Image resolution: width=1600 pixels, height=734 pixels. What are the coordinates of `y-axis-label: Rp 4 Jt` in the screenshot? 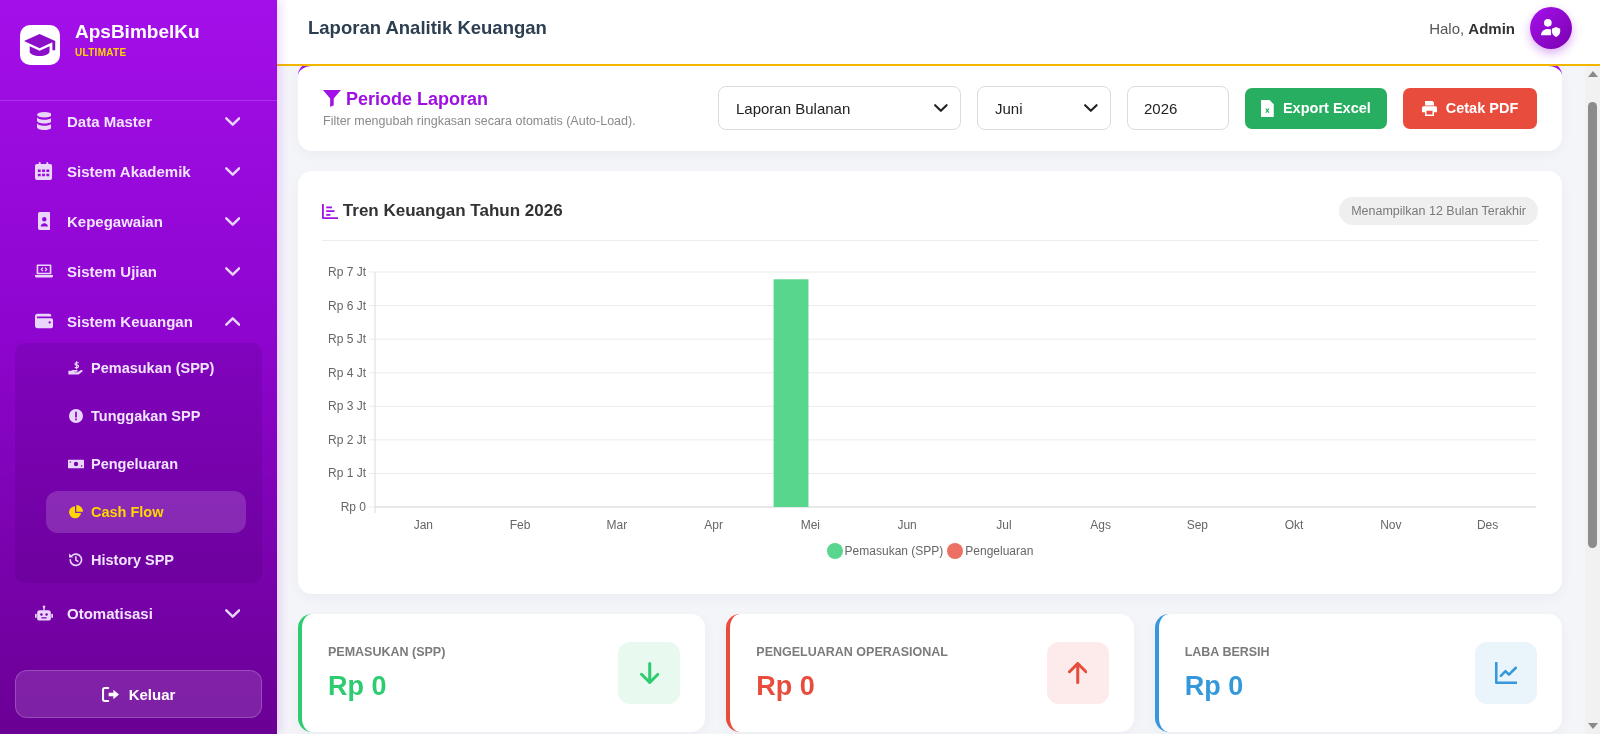 It's located at (347, 372).